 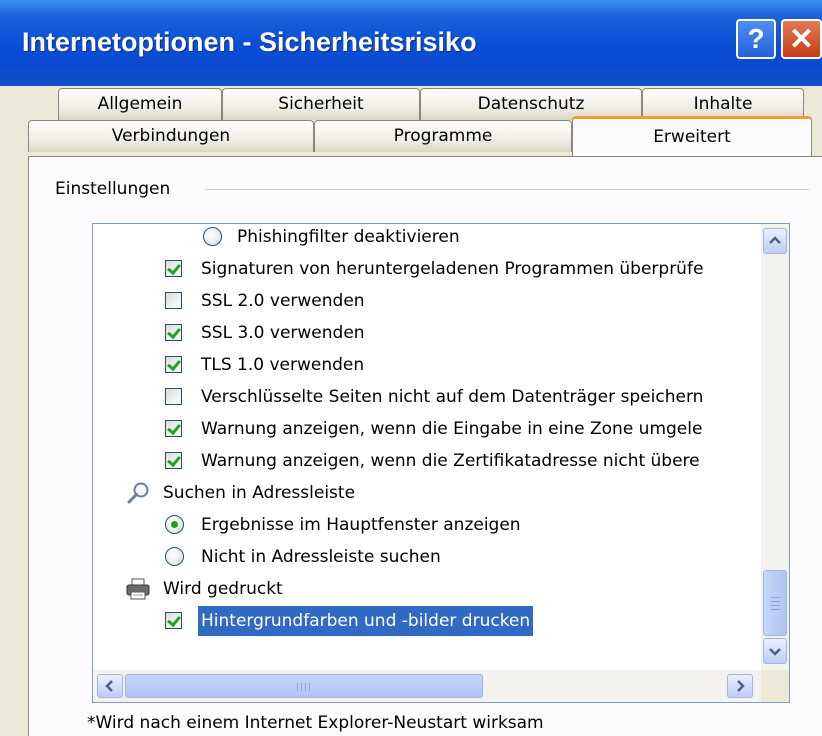 What do you see at coordinates (361, 525) in the screenshot?
I see `list-item-label: Ergebnisse im Hauptfenster anzeigen` at bounding box center [361, 525].